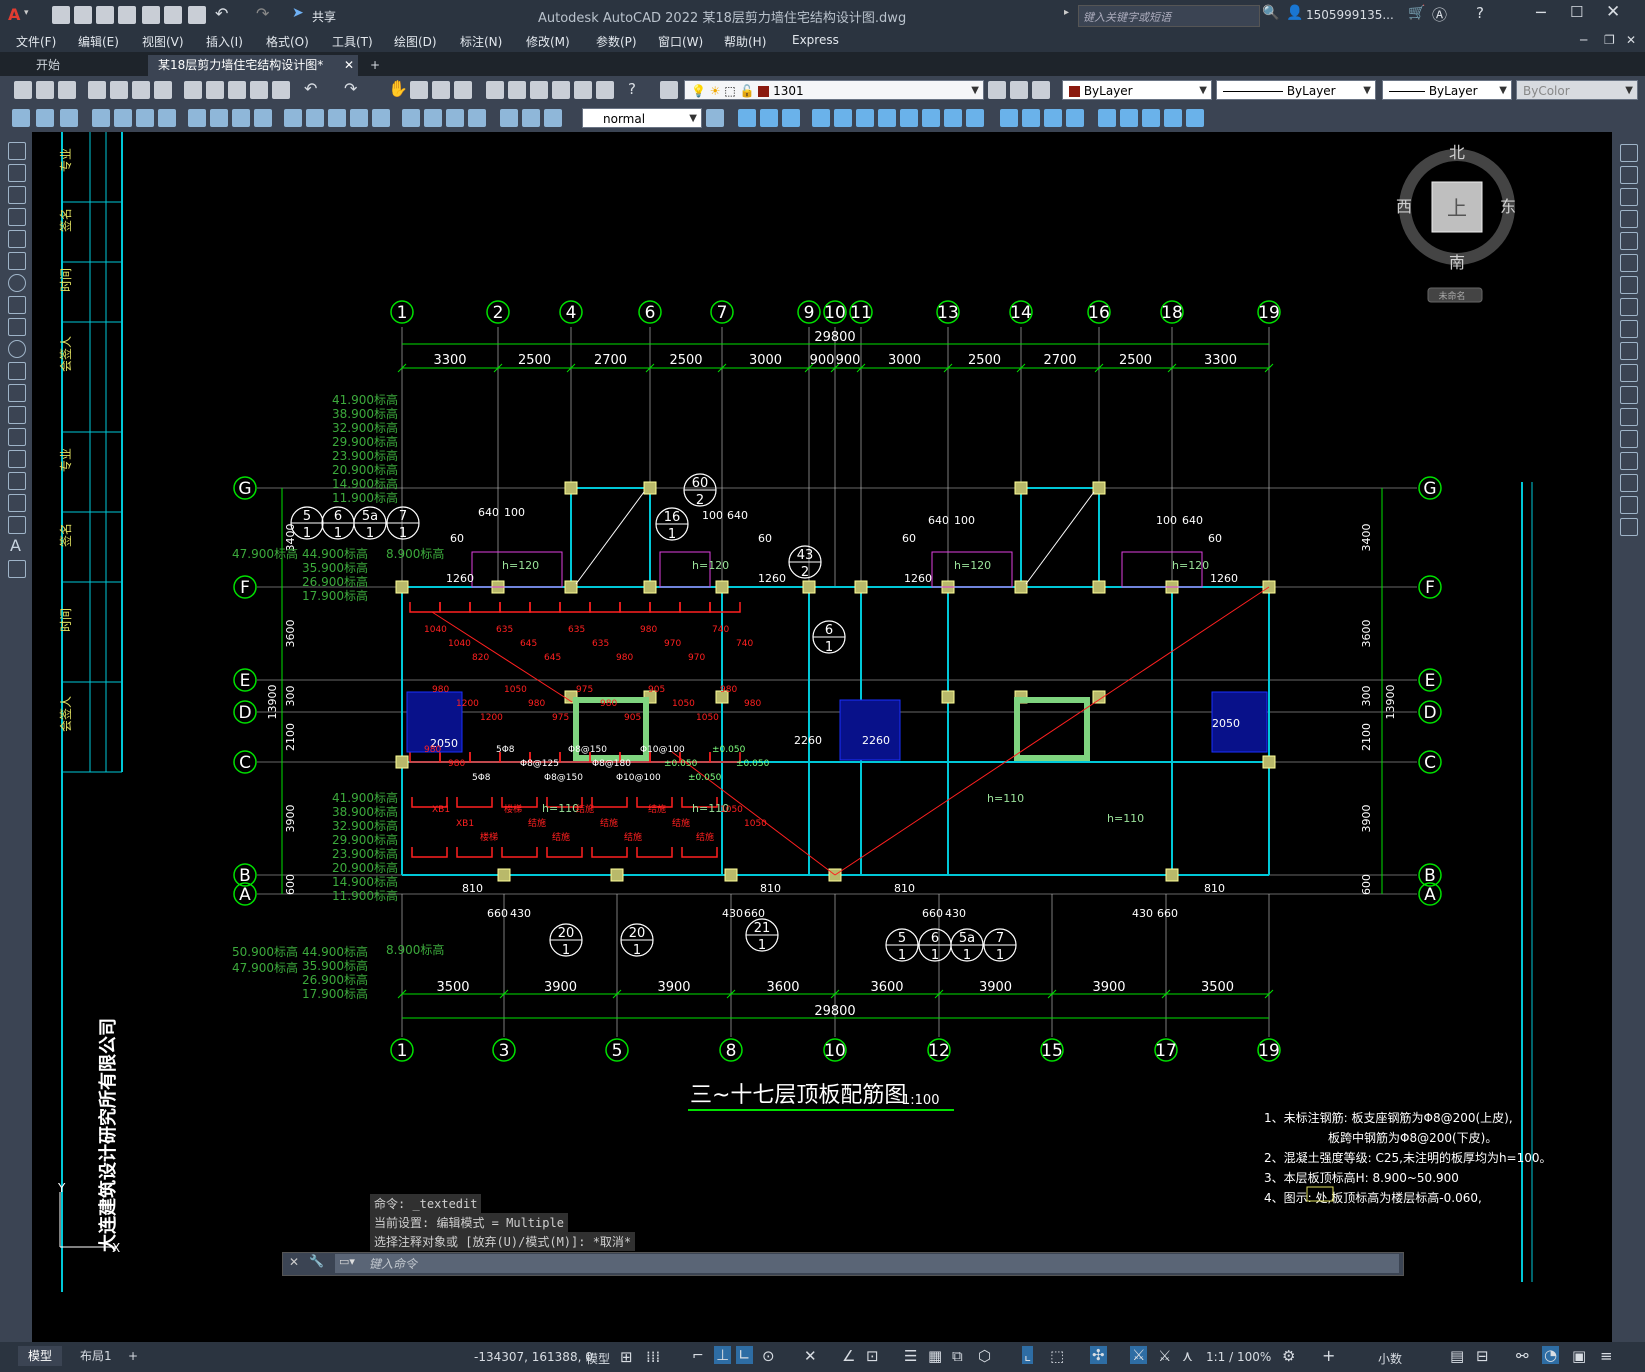  Describe the element at coordinates (17, 217) in the screenshot. I see `polygon-icon` at that location.